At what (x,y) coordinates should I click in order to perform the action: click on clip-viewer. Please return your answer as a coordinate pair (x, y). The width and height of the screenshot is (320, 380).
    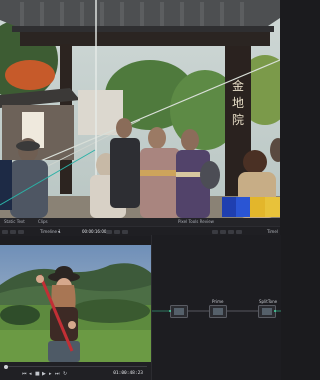
    Looking at the image, I should click on (75, 303).